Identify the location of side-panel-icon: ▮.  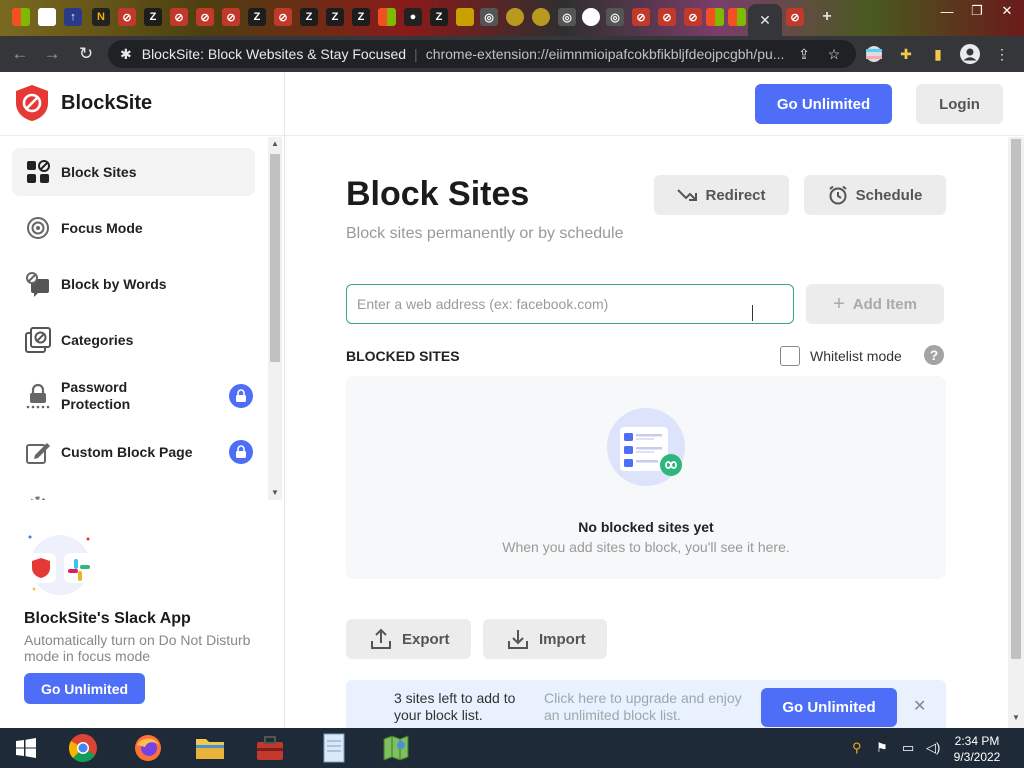
(938, 54).